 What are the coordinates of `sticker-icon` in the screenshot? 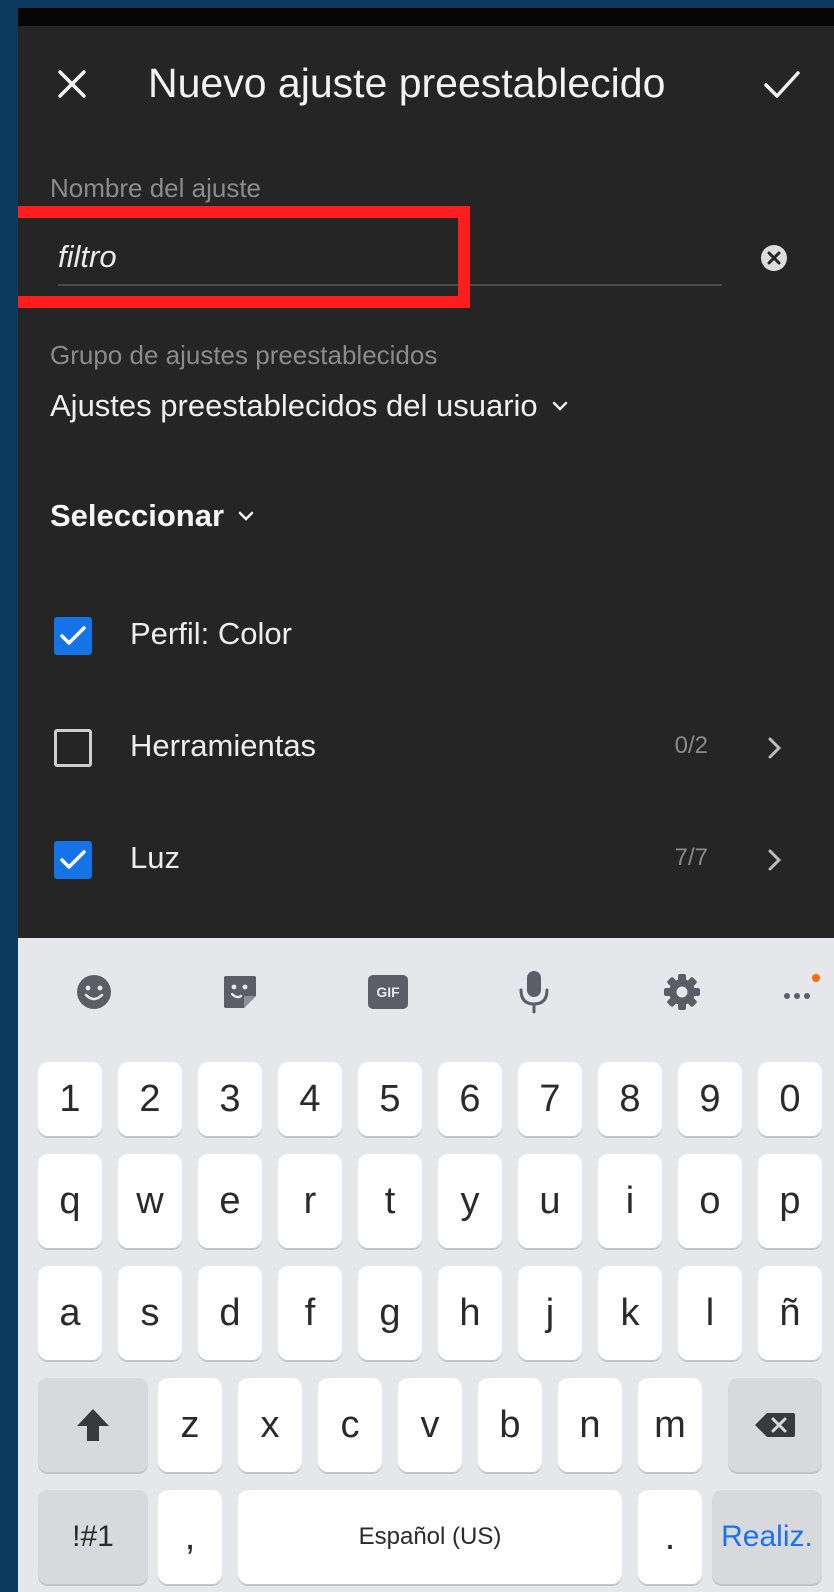 It's located at (240, 992).